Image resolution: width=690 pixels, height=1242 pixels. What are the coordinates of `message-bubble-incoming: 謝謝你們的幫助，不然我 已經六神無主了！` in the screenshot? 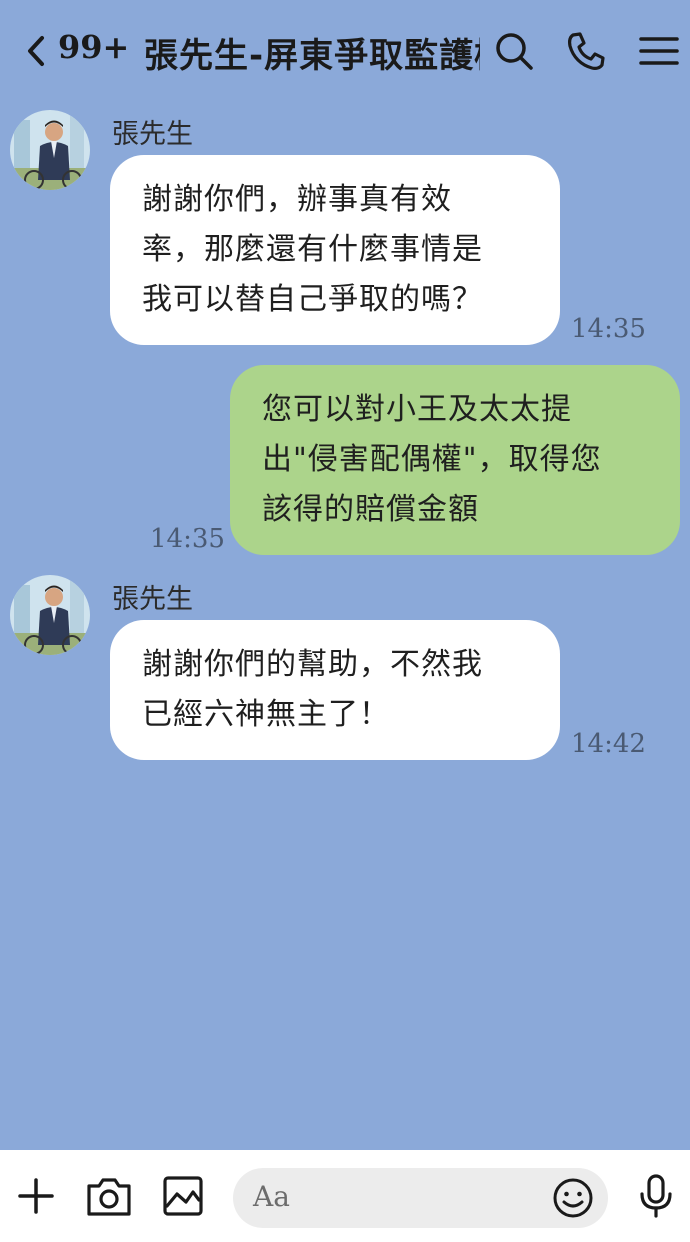 It's located at (335, 690).